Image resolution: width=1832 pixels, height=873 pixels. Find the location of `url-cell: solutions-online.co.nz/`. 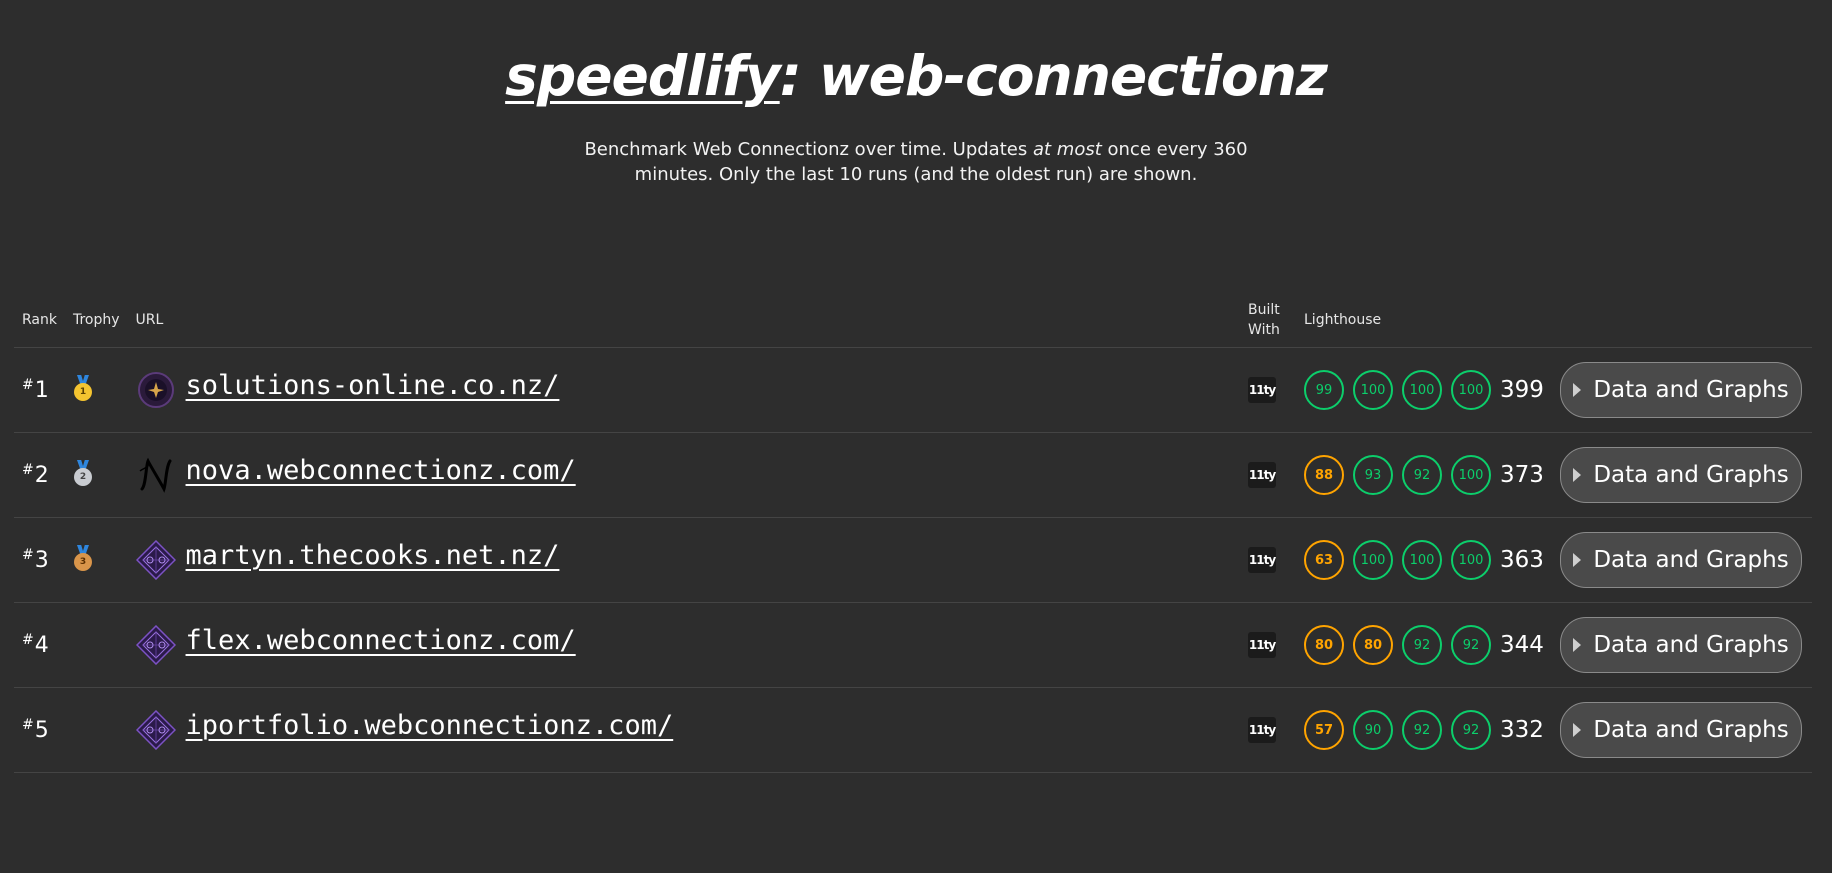

url-cell: solutions-online.co.nz/ is located at coordinates (684, 390).